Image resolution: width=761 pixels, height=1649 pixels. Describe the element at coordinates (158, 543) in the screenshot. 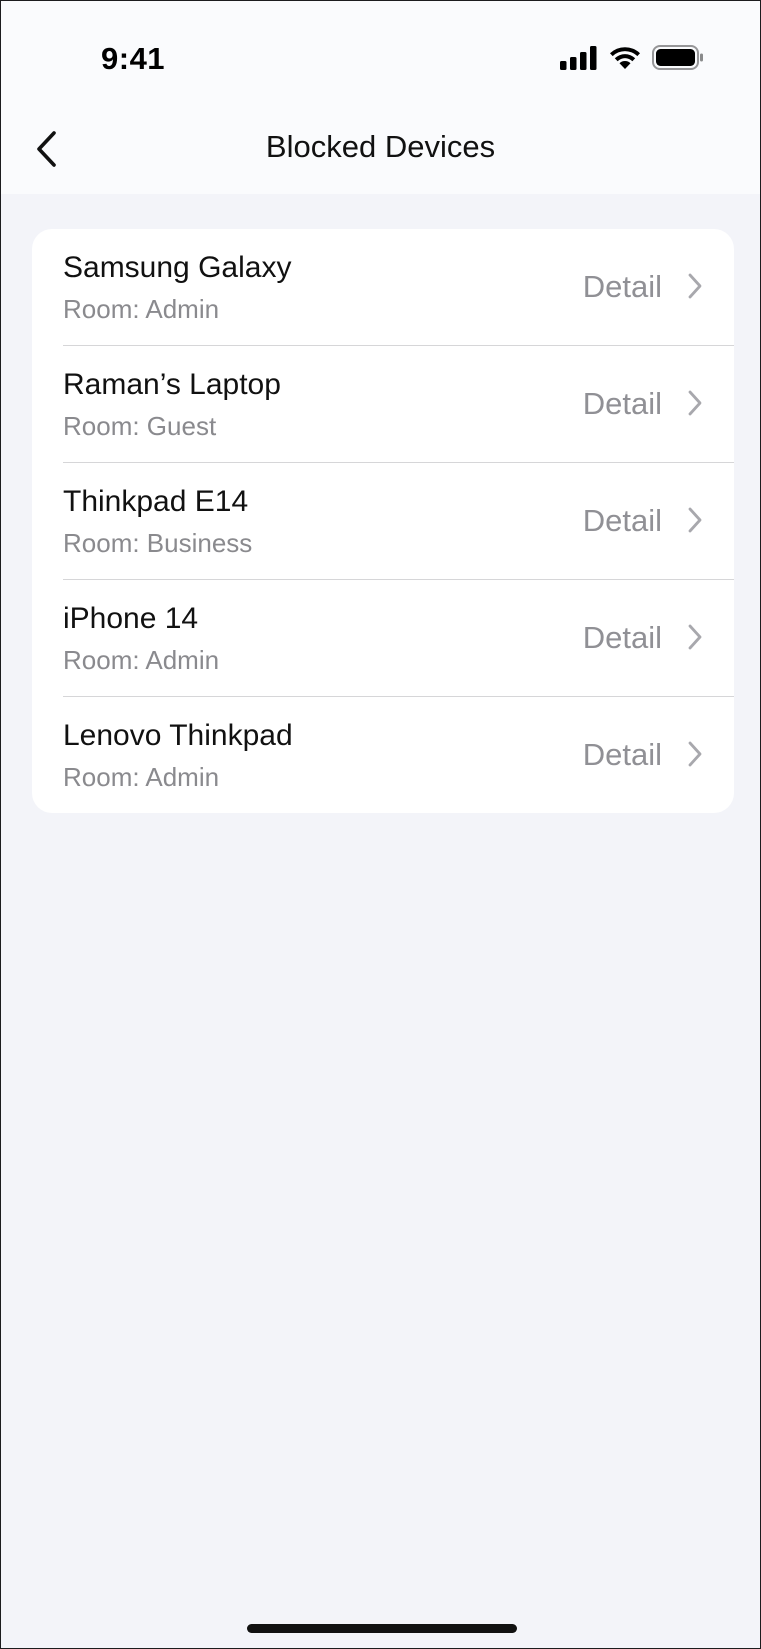

I see `device-room: Room: Business` at that location.